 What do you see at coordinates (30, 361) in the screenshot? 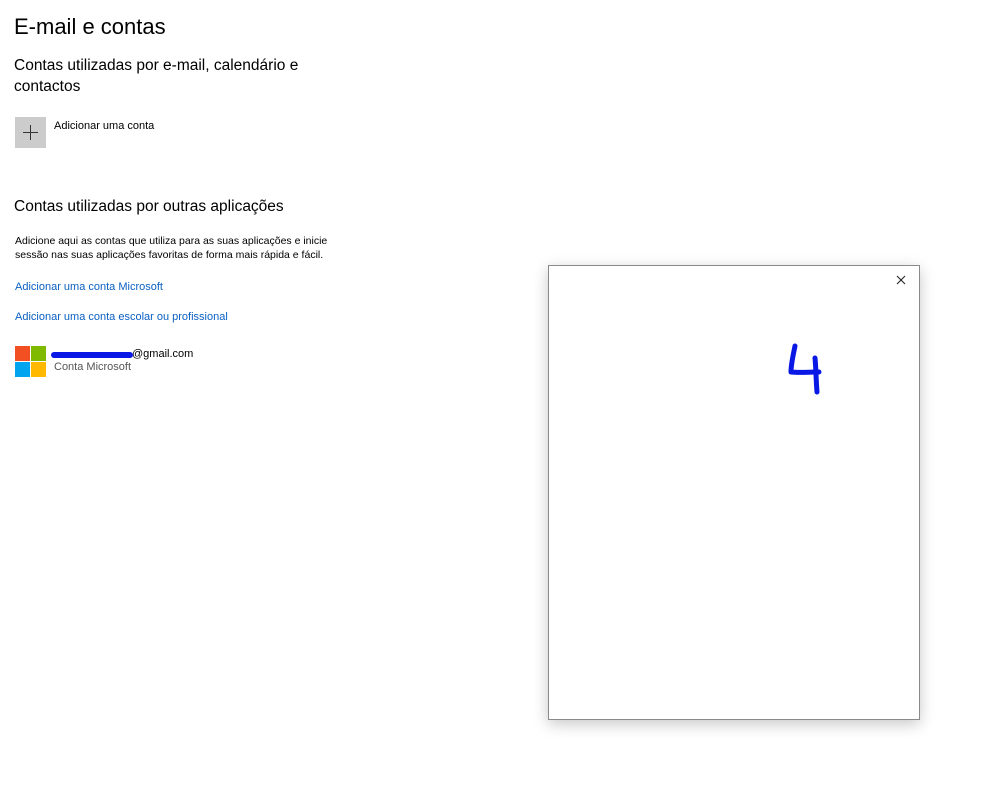
I see `microsoft-logo-icon` at bounding box center [30, 361].